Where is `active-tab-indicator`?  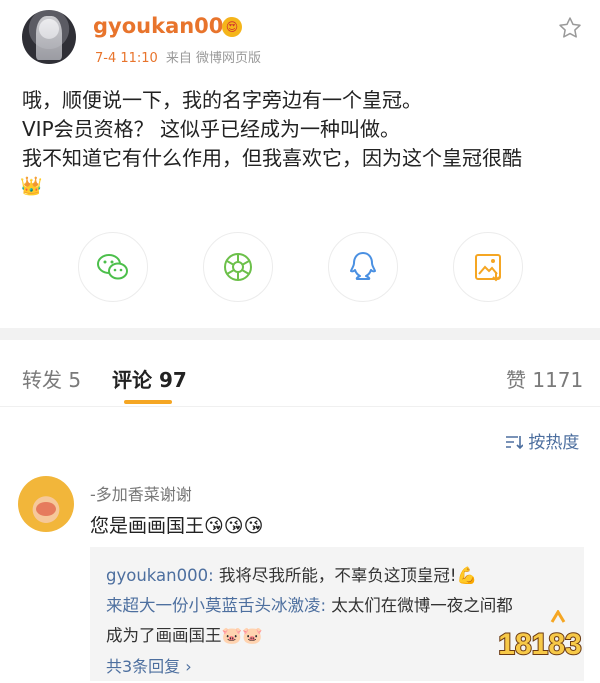
active-tab-indicator is located at coordinates (148, 402).